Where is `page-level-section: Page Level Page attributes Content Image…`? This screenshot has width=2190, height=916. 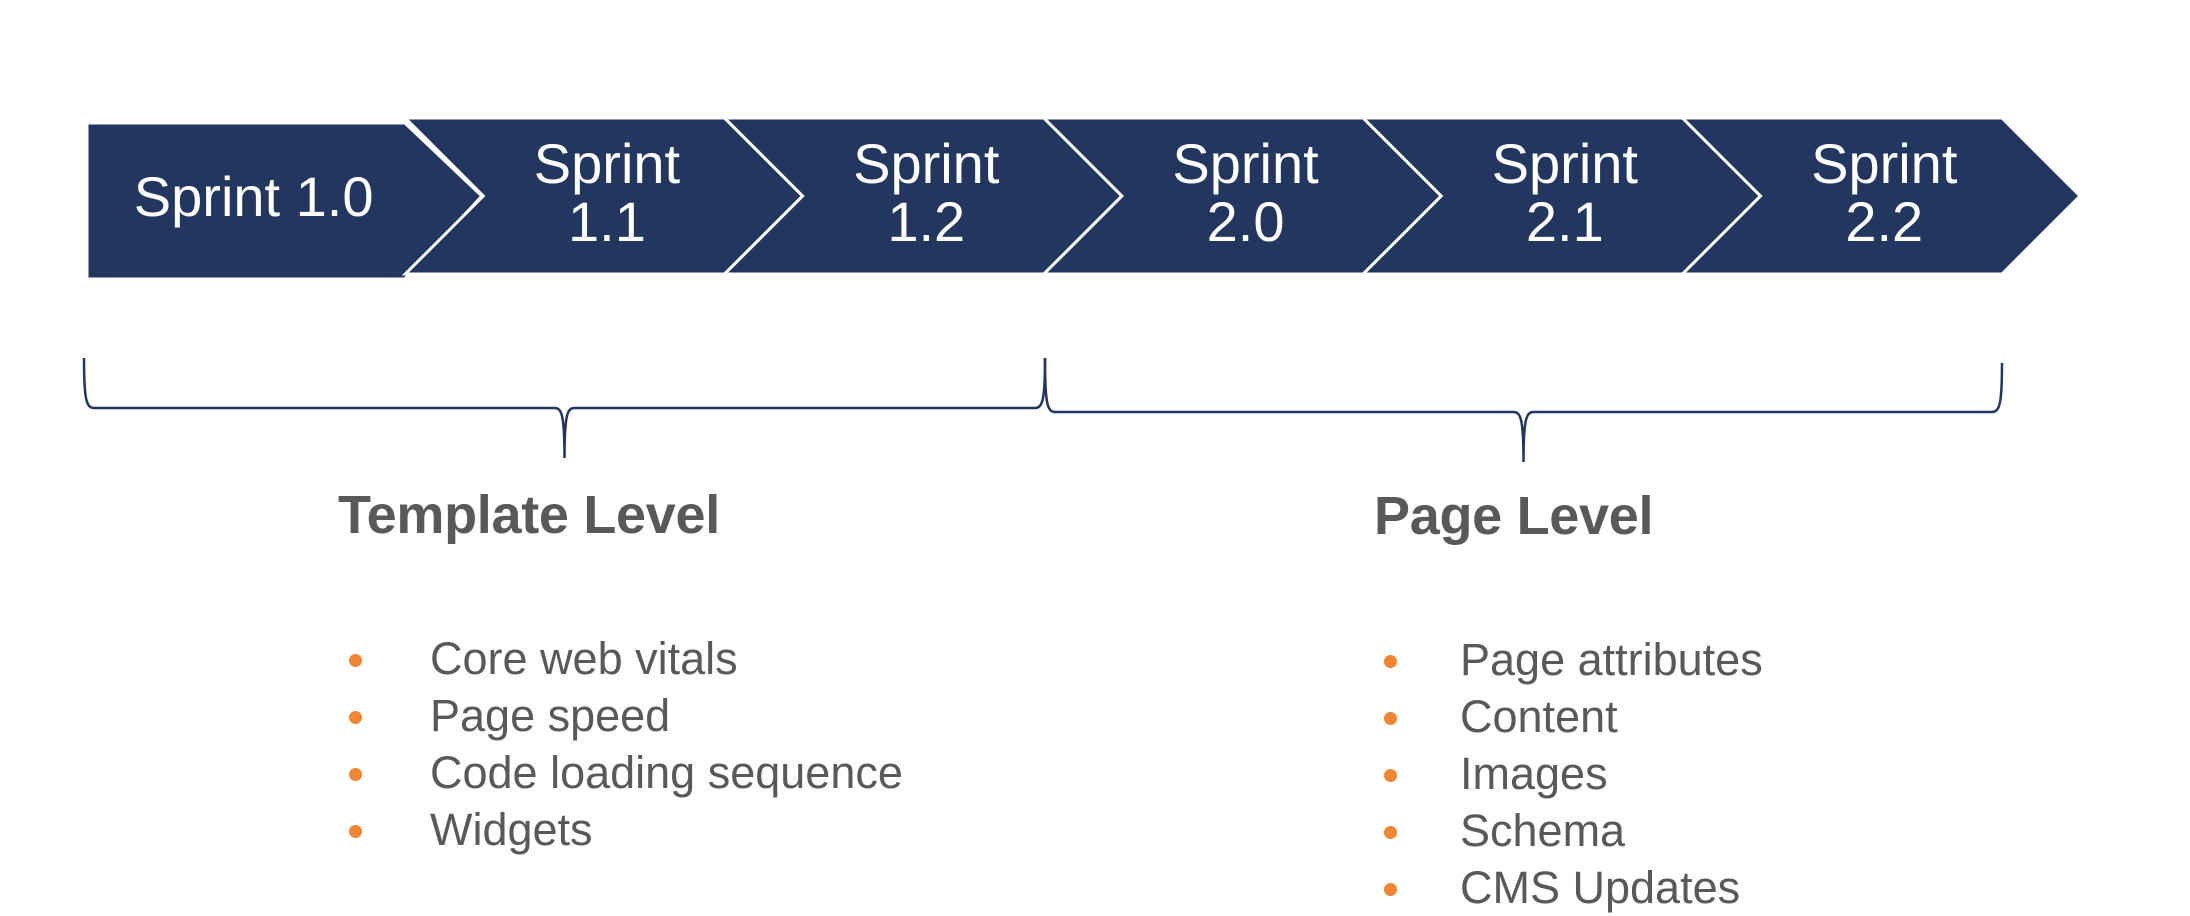 page-level-section: Page Level Page attributes Content Image… is located at coordinates (1568, 701).